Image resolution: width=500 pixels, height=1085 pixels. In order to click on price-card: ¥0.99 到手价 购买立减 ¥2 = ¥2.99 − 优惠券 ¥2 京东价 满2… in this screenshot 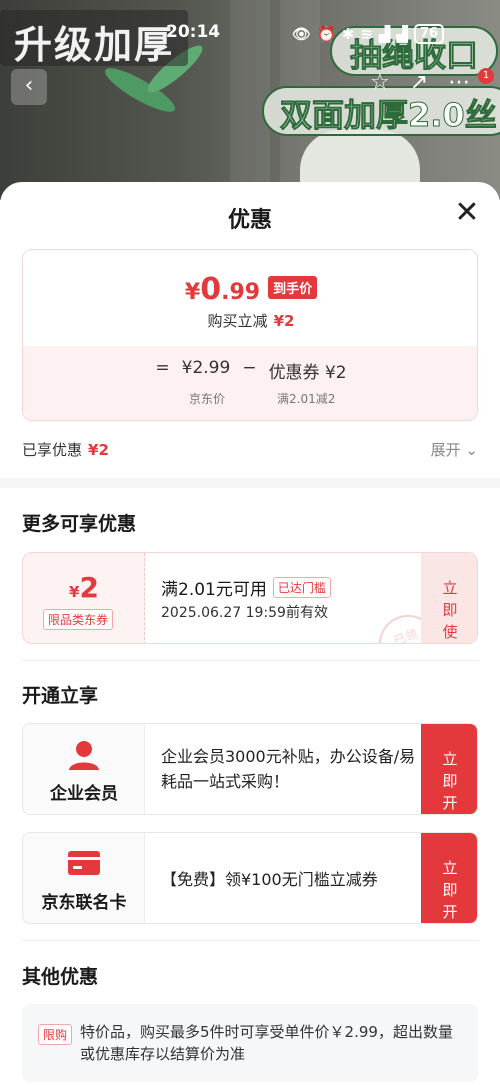, I will do `click(250, 335)`.